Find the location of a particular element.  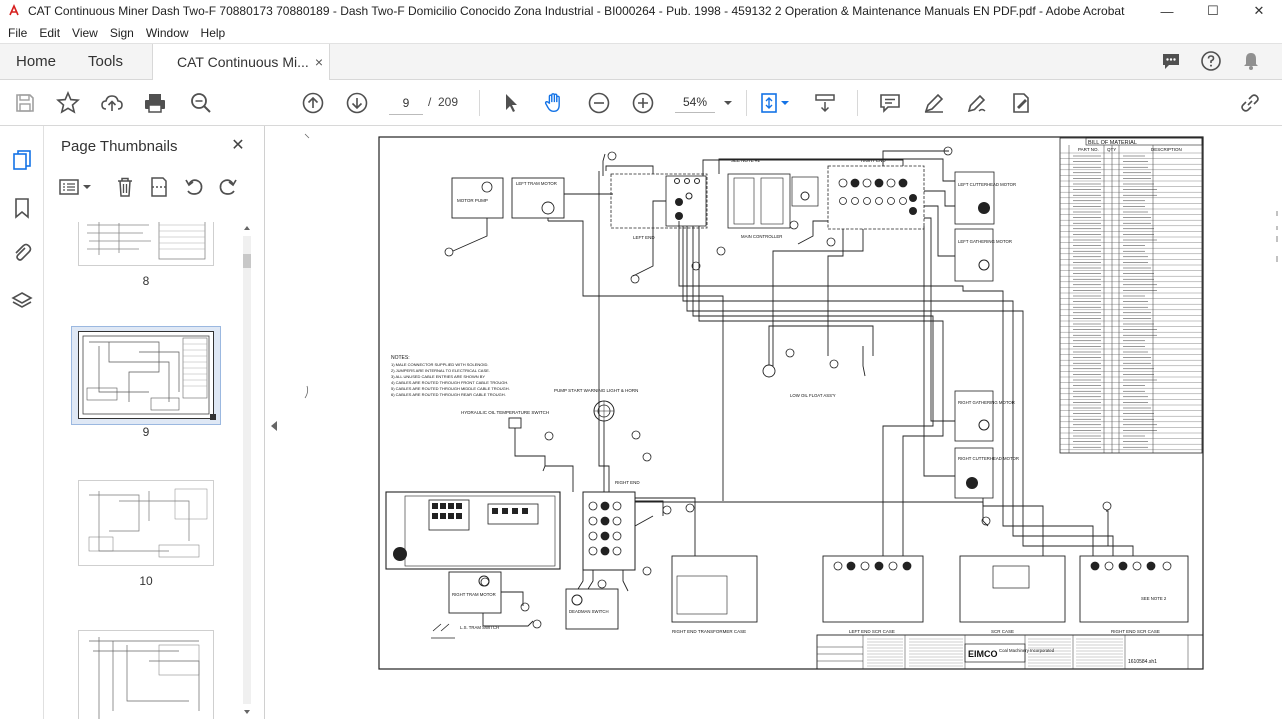

label-hyd-temp: HYDRAULIC OIL TEMPERATURE SWITCH is located at coordinates (505, 412).